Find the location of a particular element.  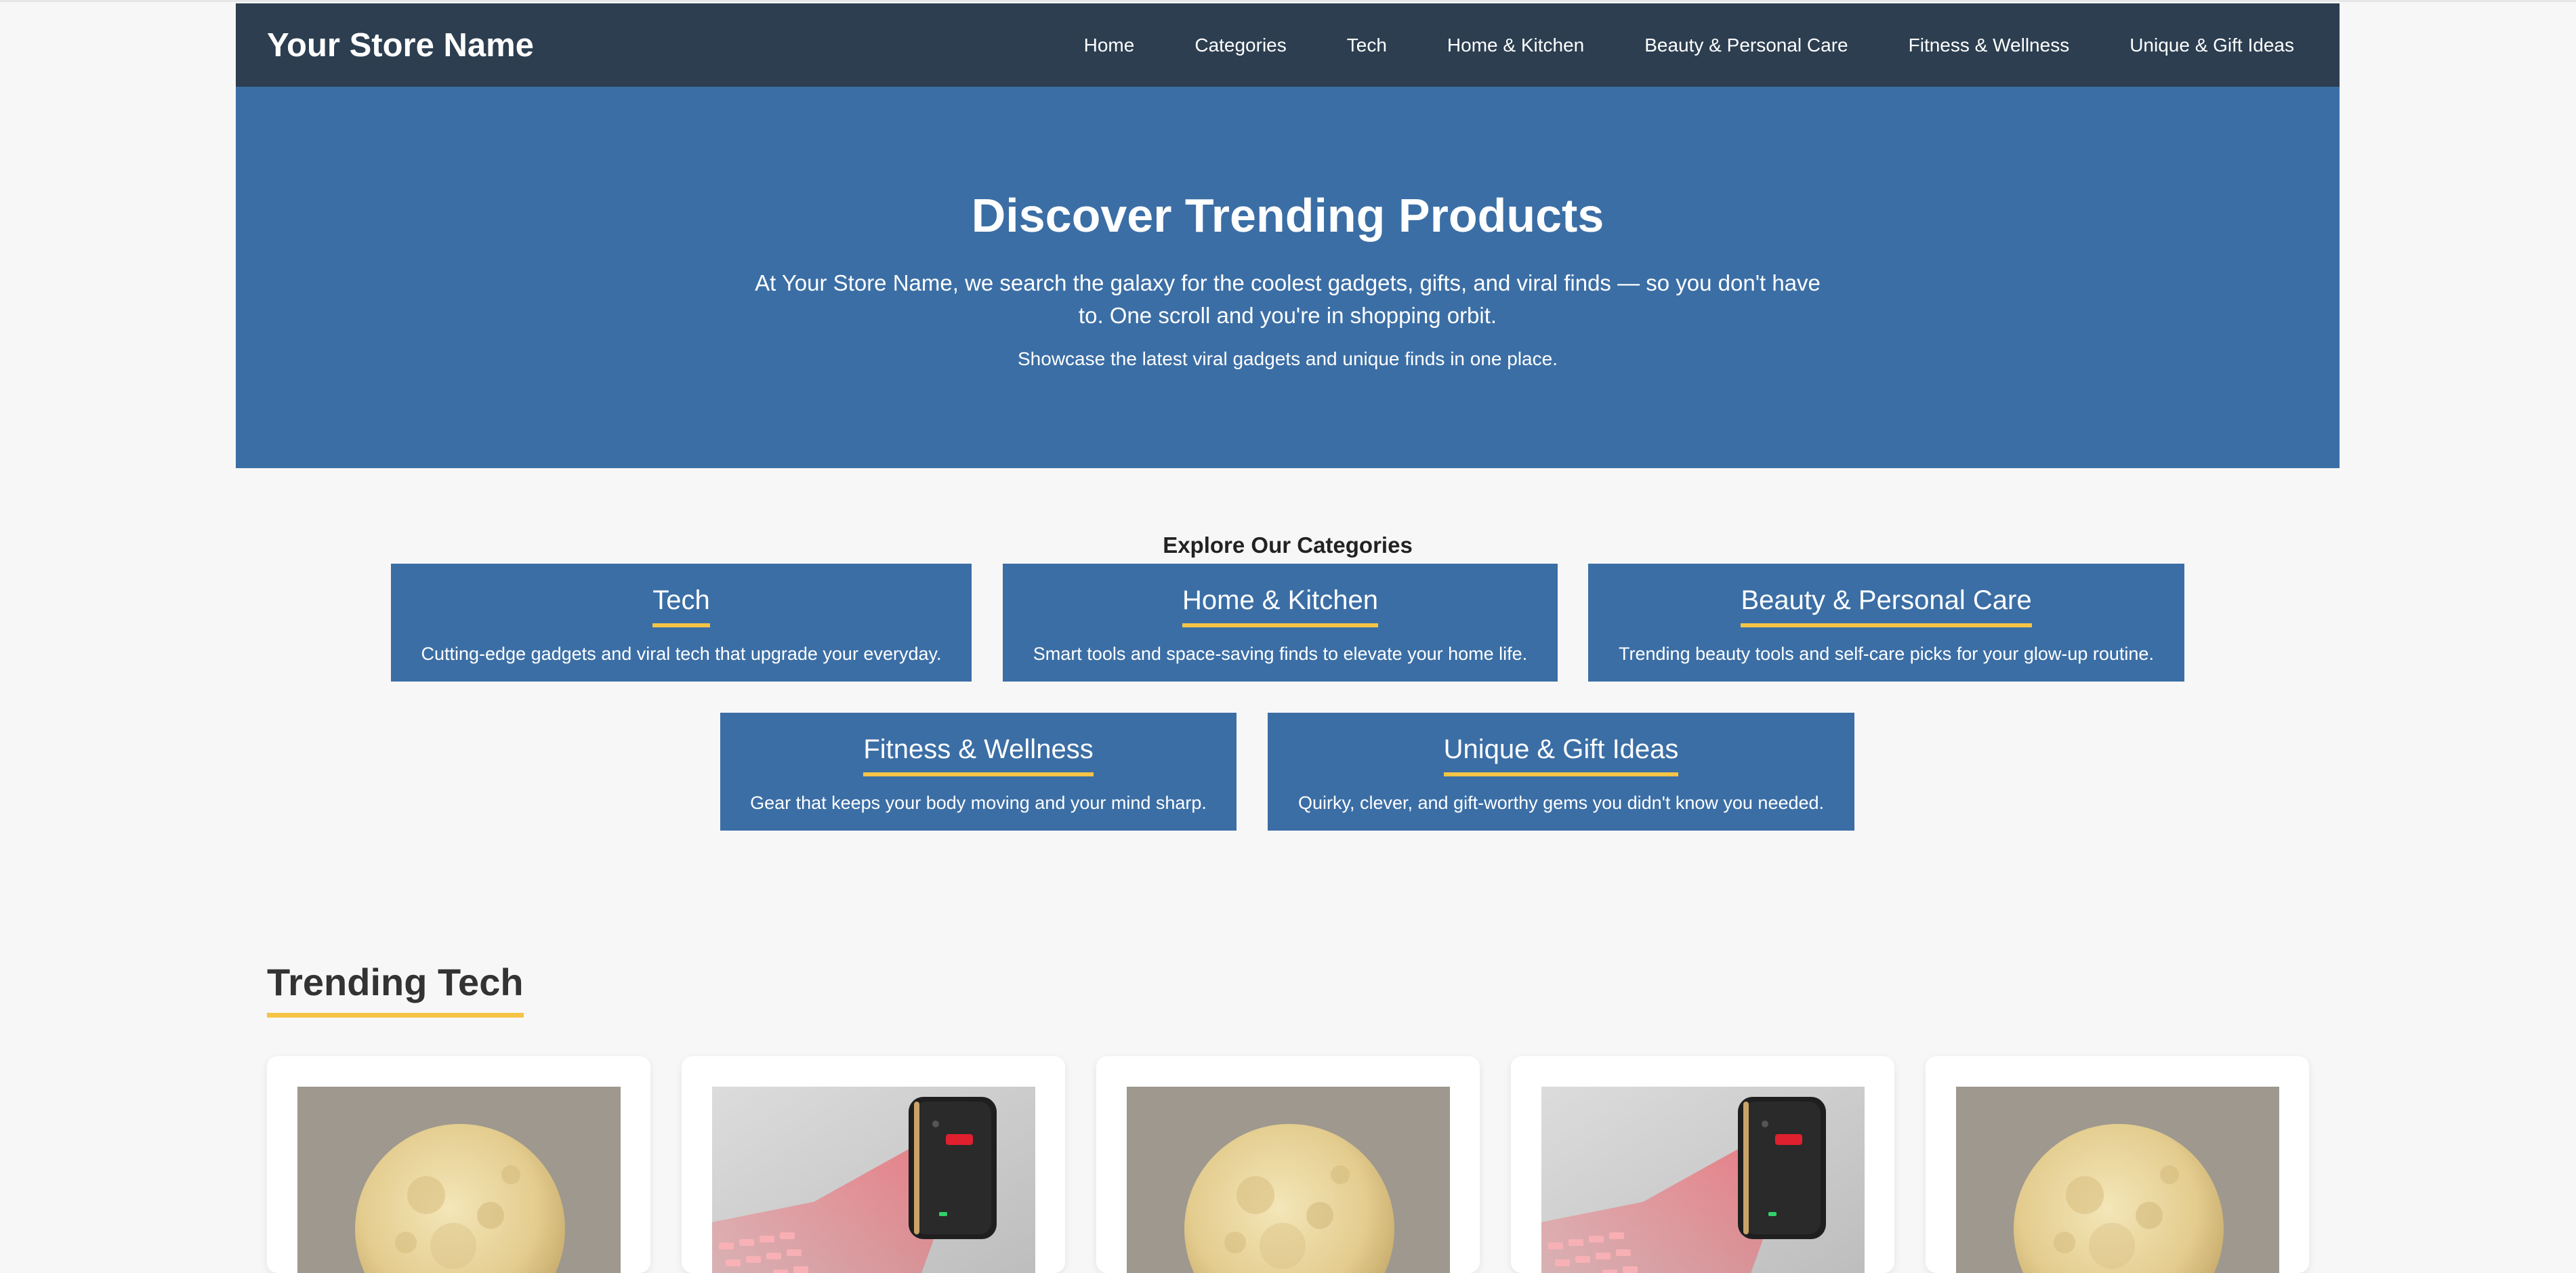

nav-beauty-personal-care: Beauty & Personal Care is located at coordinates (1746, 45).